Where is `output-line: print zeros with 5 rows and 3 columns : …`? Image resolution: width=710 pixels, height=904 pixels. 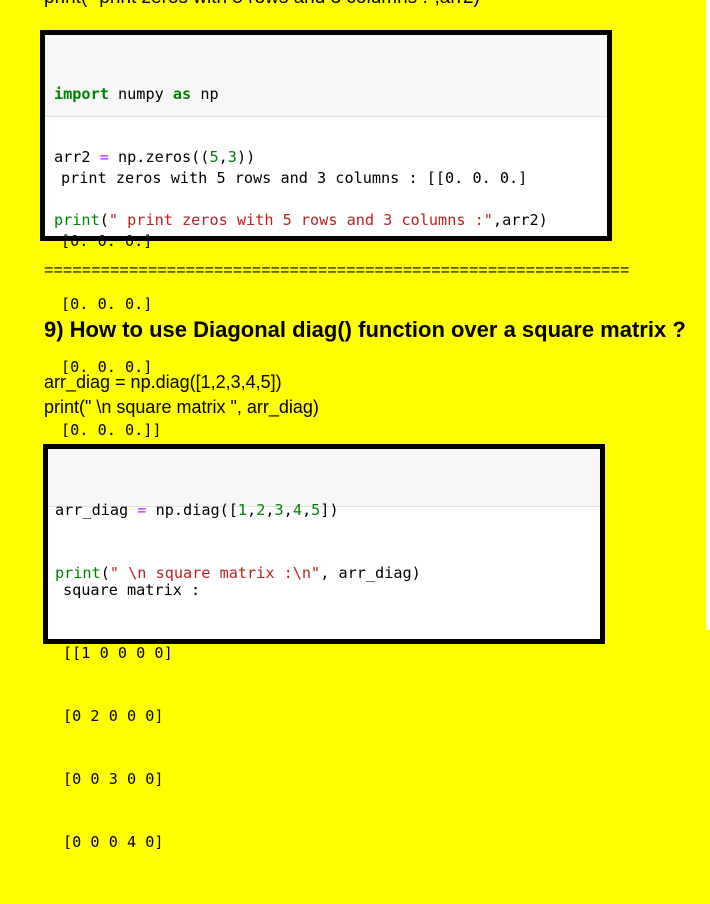 output-line: print zeros with 5 rows and 3 columns : … is located at coordinates (294, 178).